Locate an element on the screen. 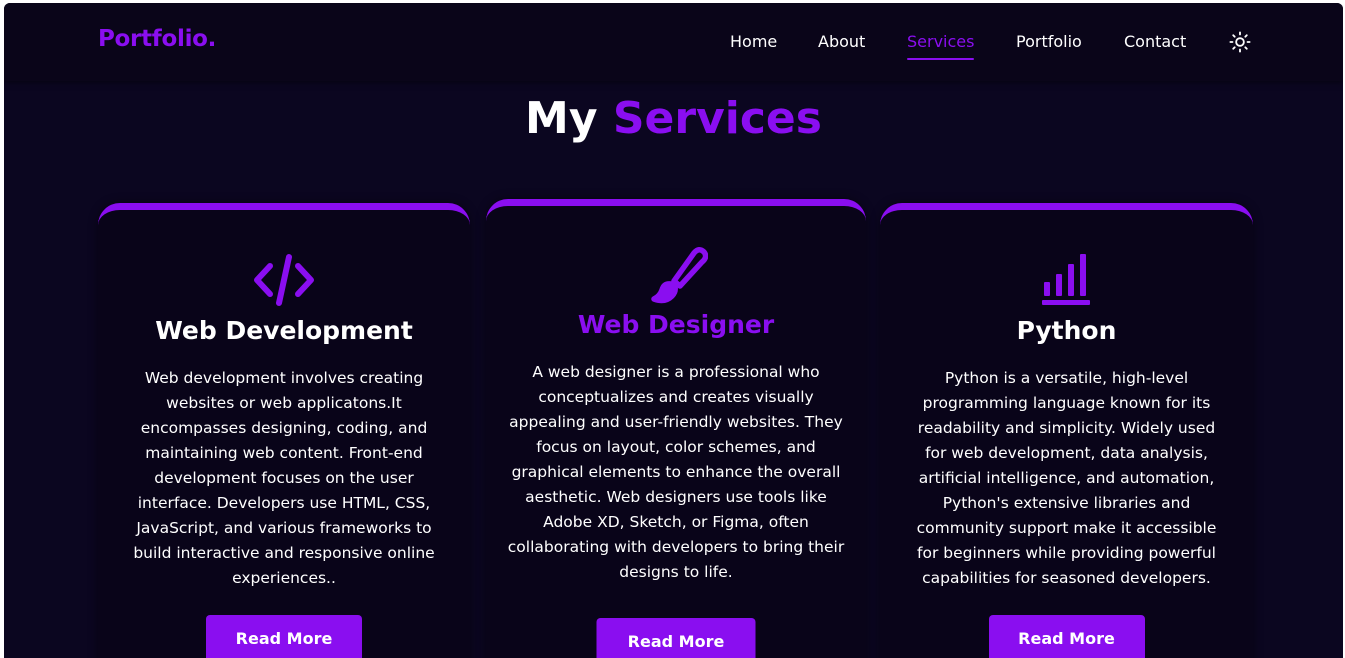 This screenshot has height=658, width=1345. card-title: Python is located at coordinates (1066, 330).